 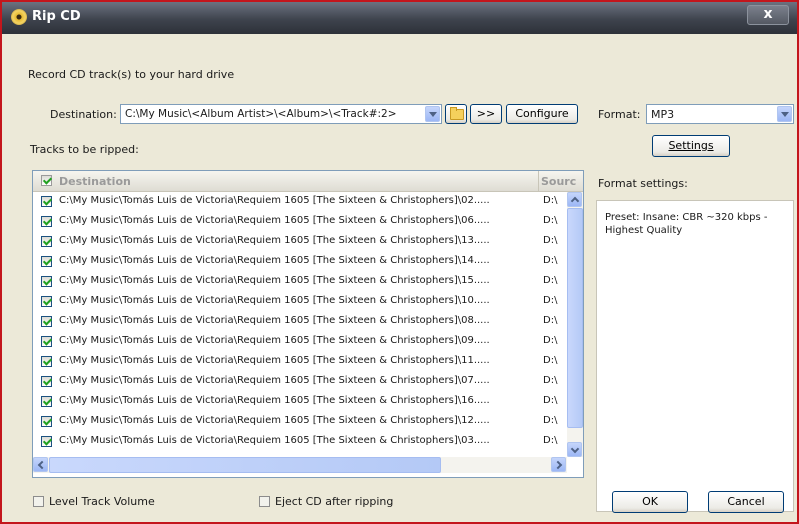 I want to click on close-button: x, so click(x=768, y=15).